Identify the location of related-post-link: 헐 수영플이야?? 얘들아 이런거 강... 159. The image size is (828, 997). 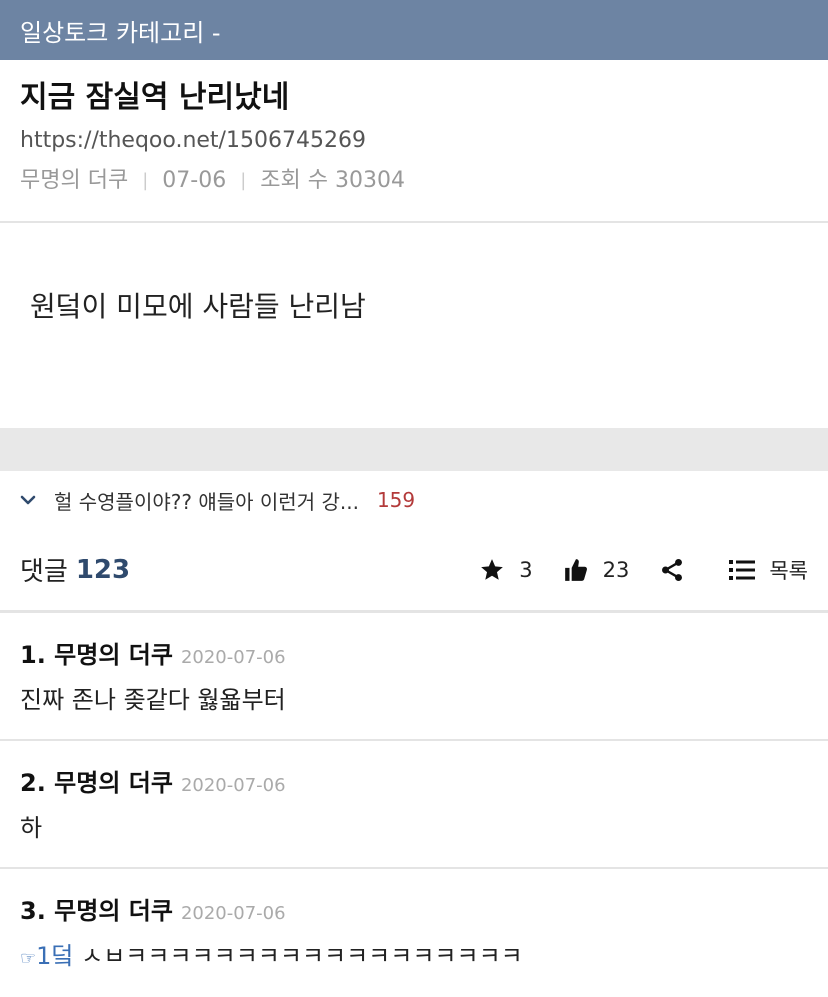
(414, 500).